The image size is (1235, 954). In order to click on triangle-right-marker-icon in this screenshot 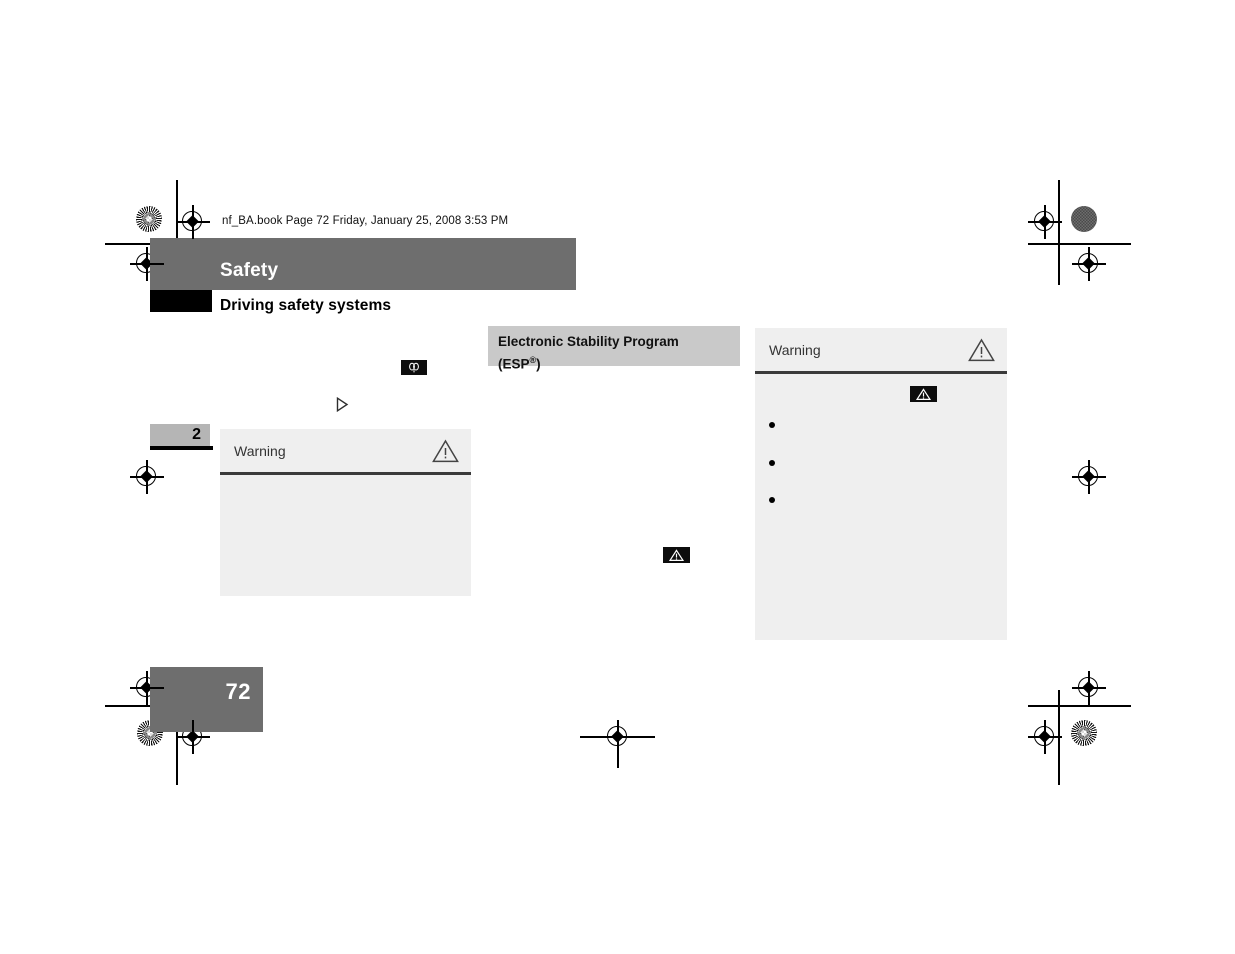, I will do `click(342, 406)`.